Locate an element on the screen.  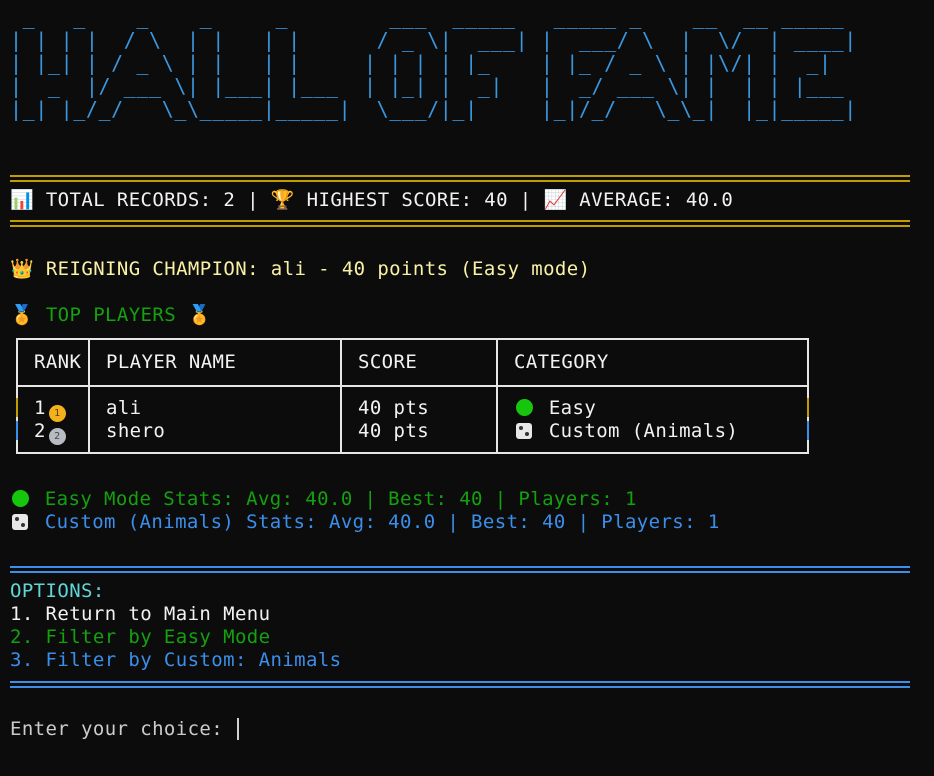
trend-up-icon: 📈 is located at coordinates (555, 200).